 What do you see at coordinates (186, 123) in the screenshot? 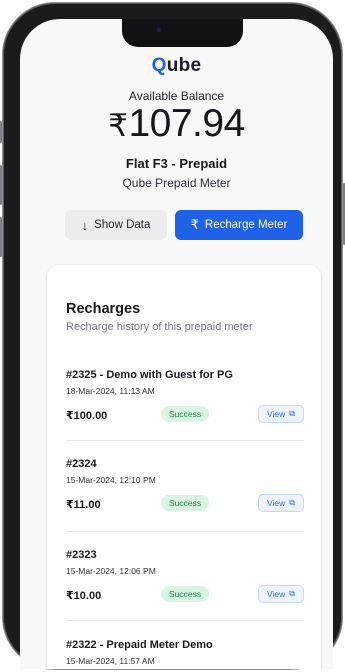
I see `balance-value: 107.94` at bounding box center [186, 123].